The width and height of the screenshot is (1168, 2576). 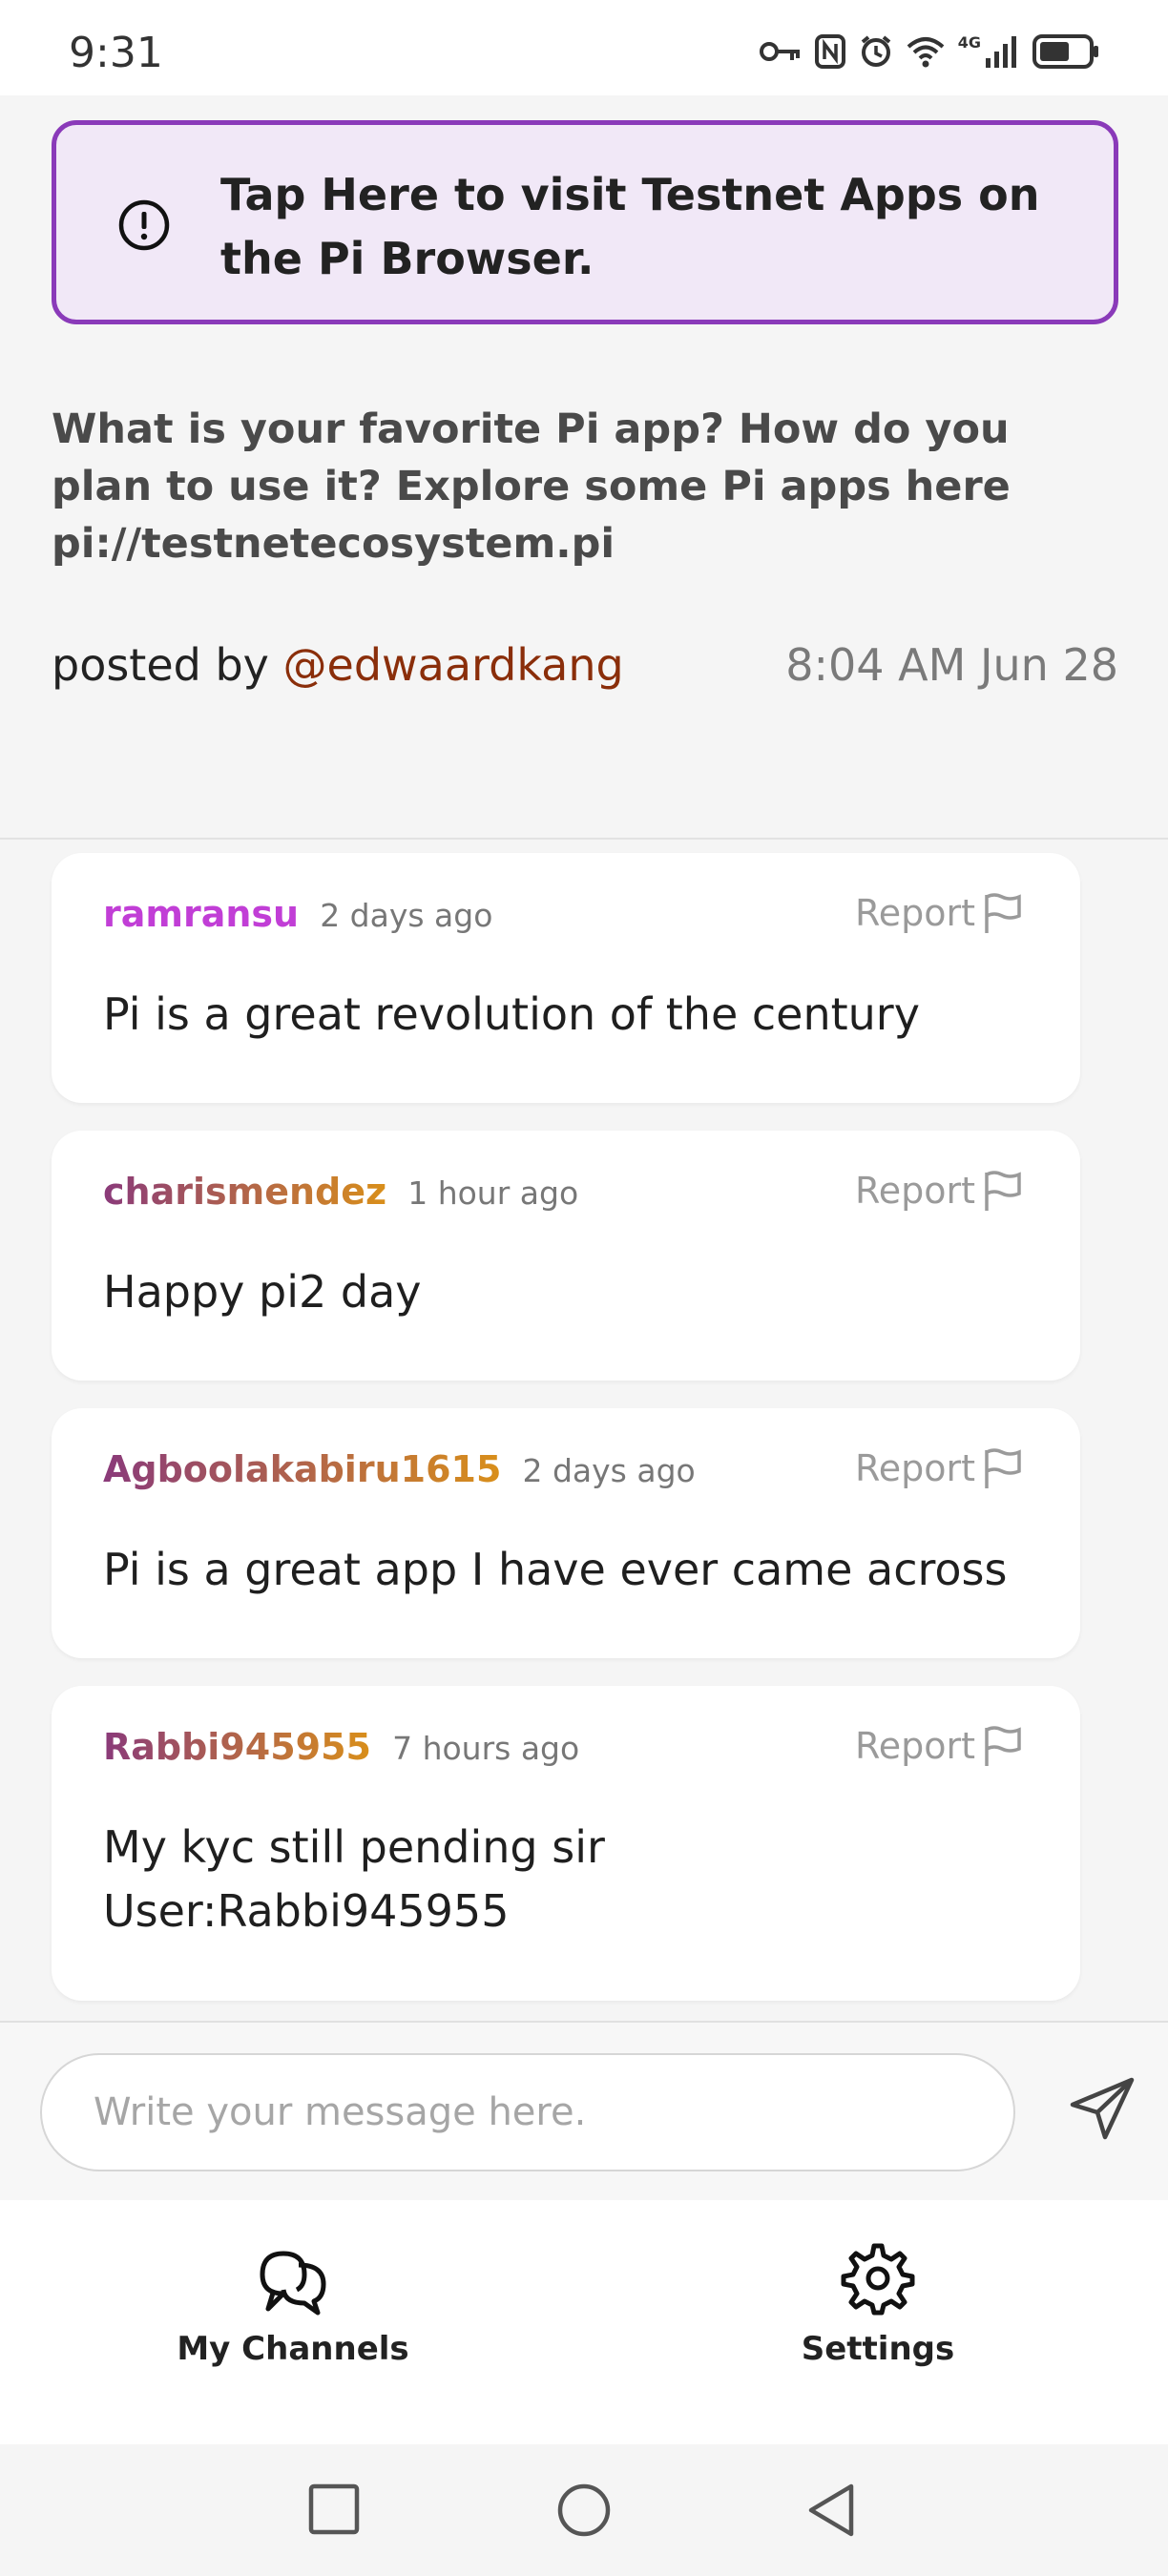 What do you see at coordinates (511, 1014) in the screenshot?
I see `comment-text: Pi is a great revolution of the century` at bounding box center [511, 1014].